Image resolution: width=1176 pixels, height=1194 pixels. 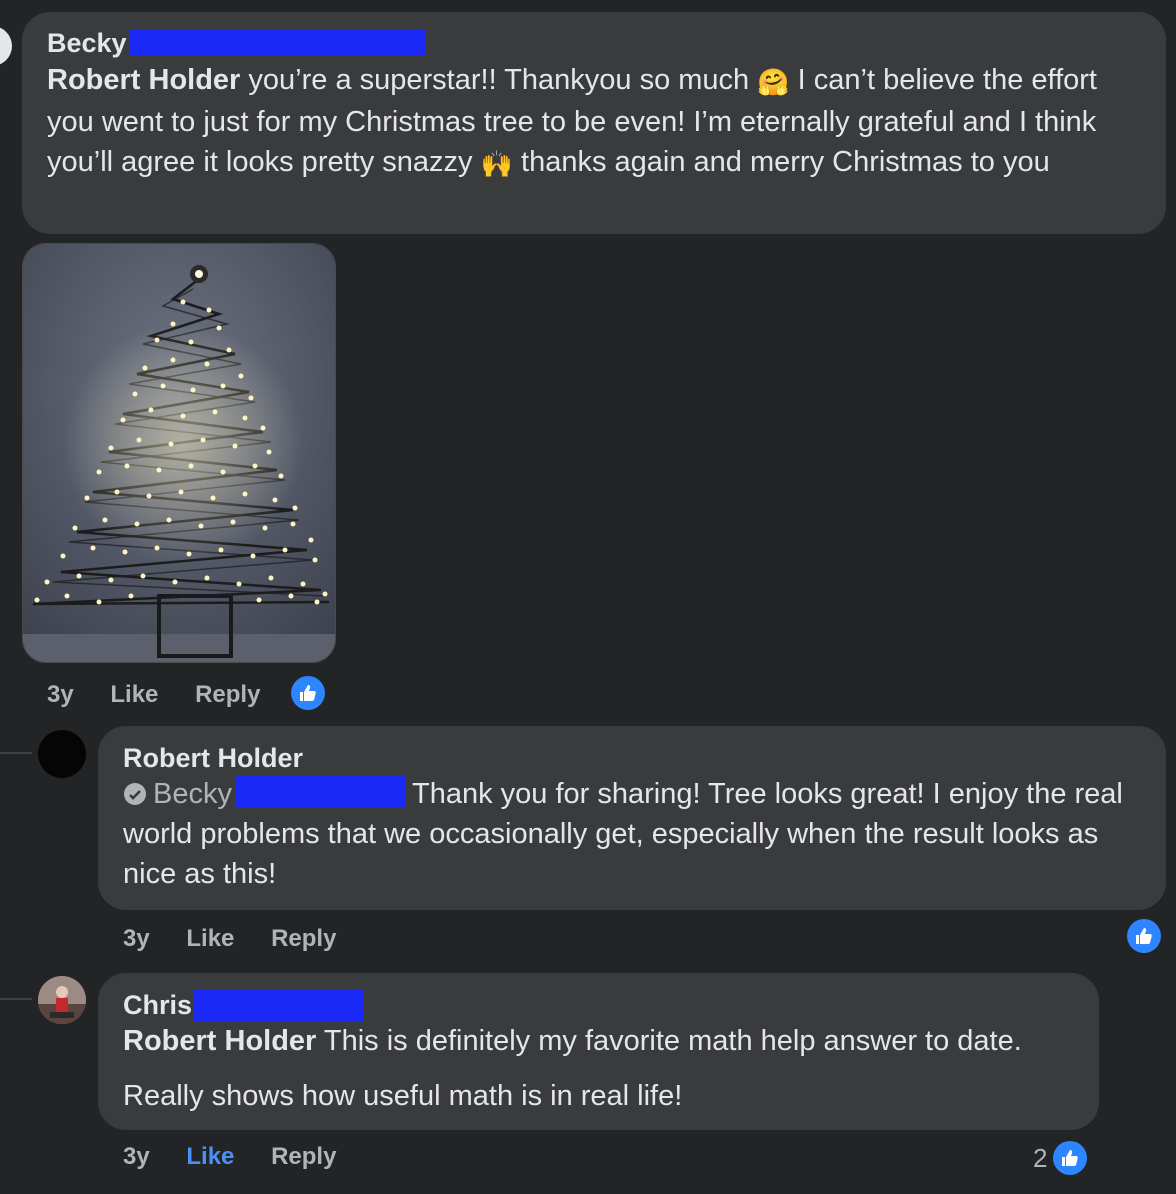 What do you see at coordinates (773, 82) in the screenshot?
I see `hugging-face-emoji: 🤗` at bounding box center [773, 82].